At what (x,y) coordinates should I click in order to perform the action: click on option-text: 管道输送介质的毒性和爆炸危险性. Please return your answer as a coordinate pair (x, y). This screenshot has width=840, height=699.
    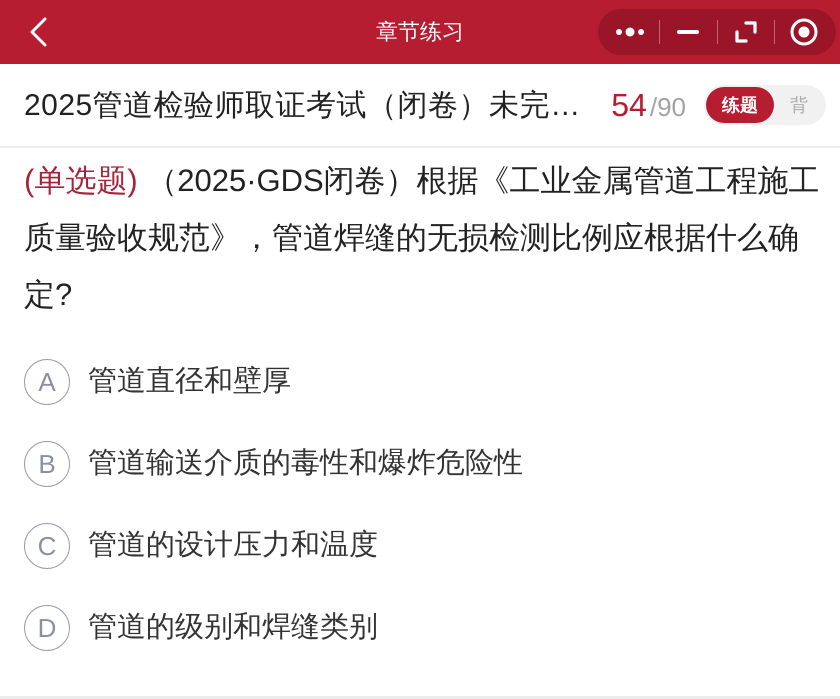
    Looking at the image, I should click on (305, 464).